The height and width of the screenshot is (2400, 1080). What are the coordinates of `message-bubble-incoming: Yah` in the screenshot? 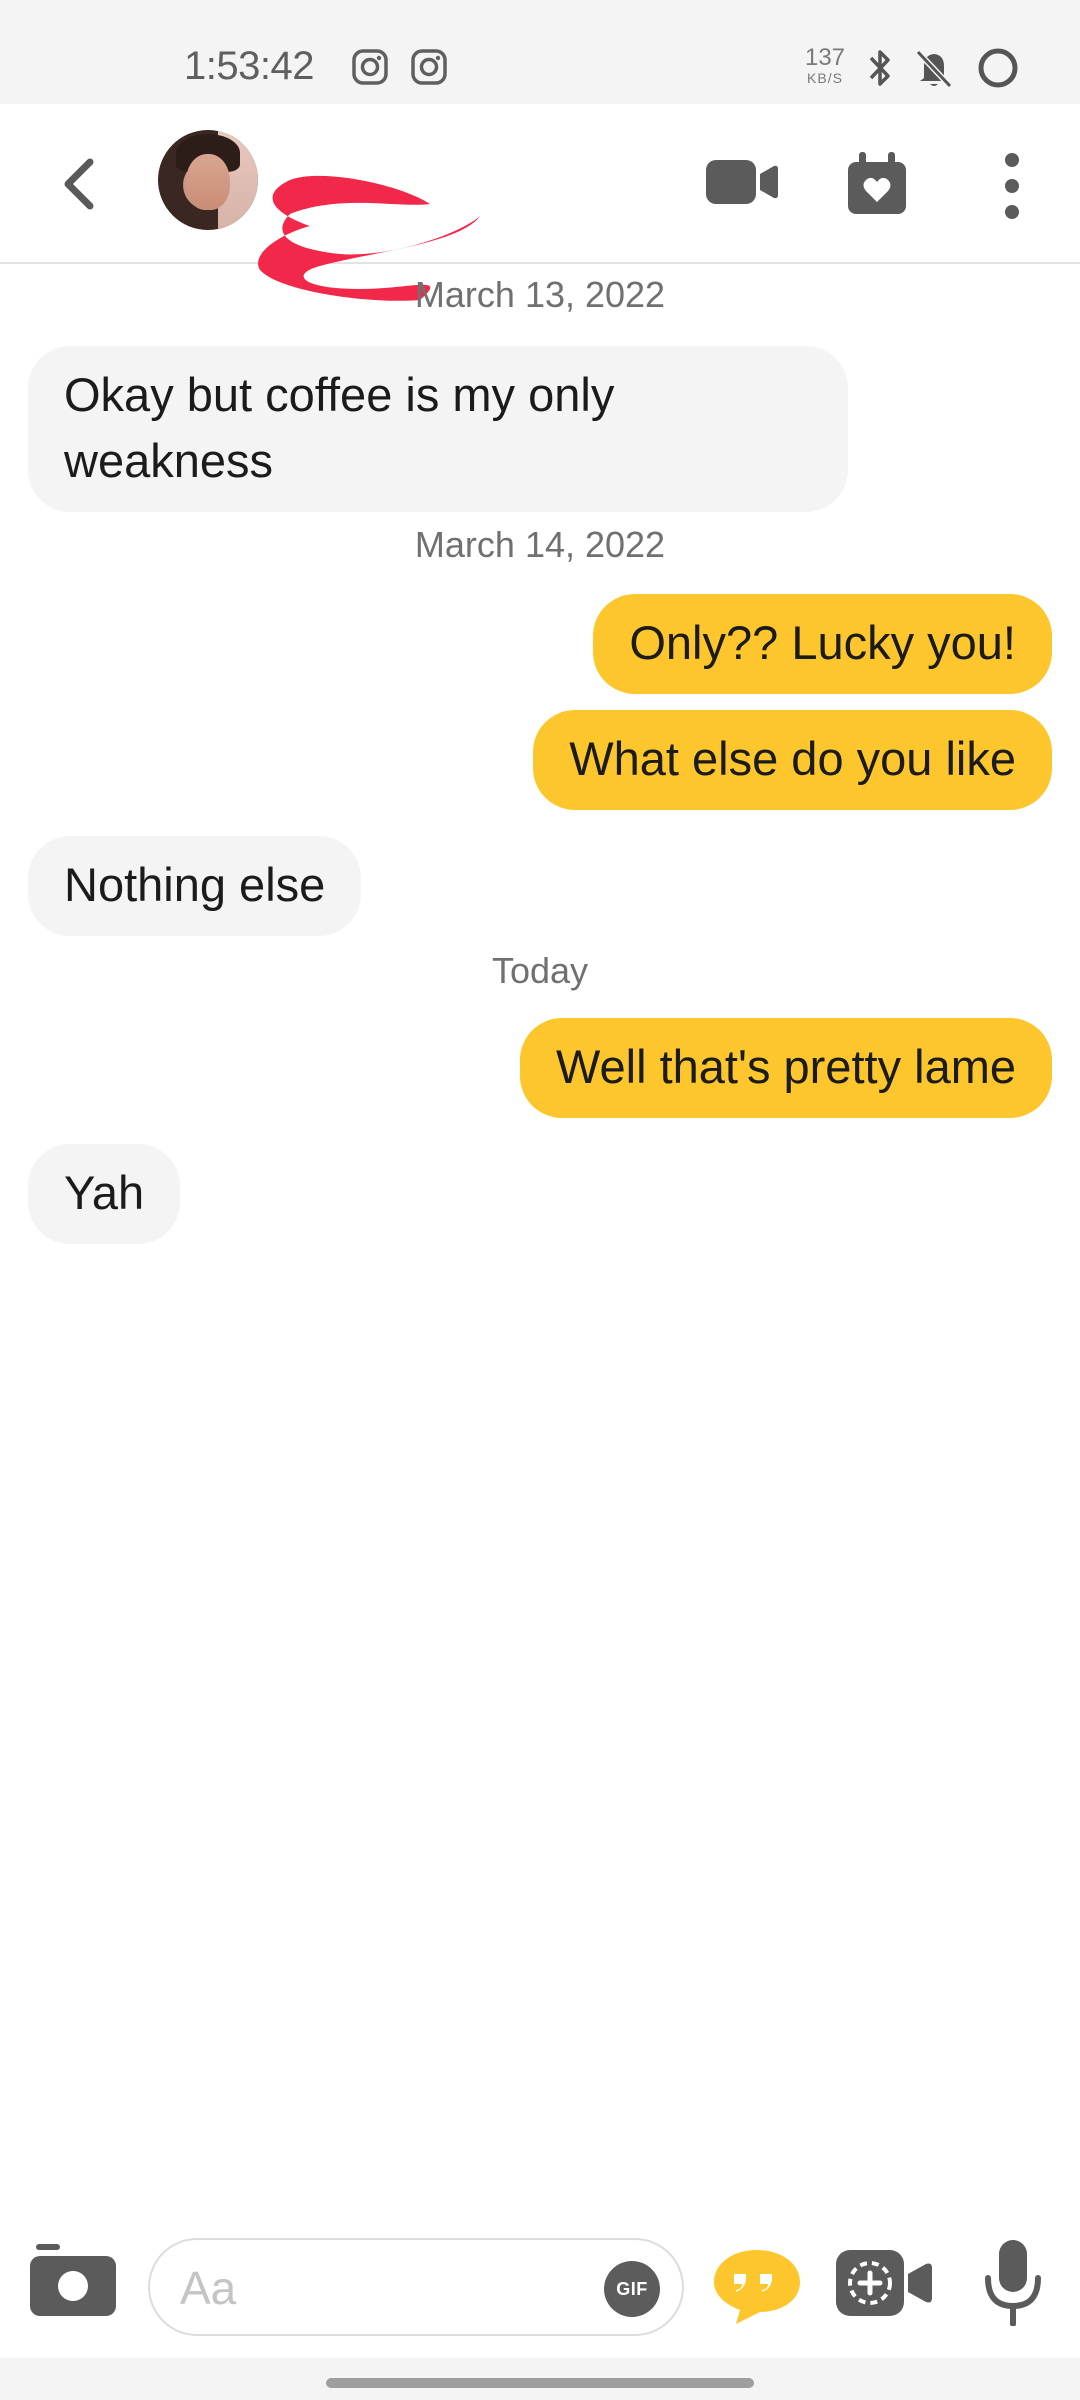 It's located at (104, 1194).